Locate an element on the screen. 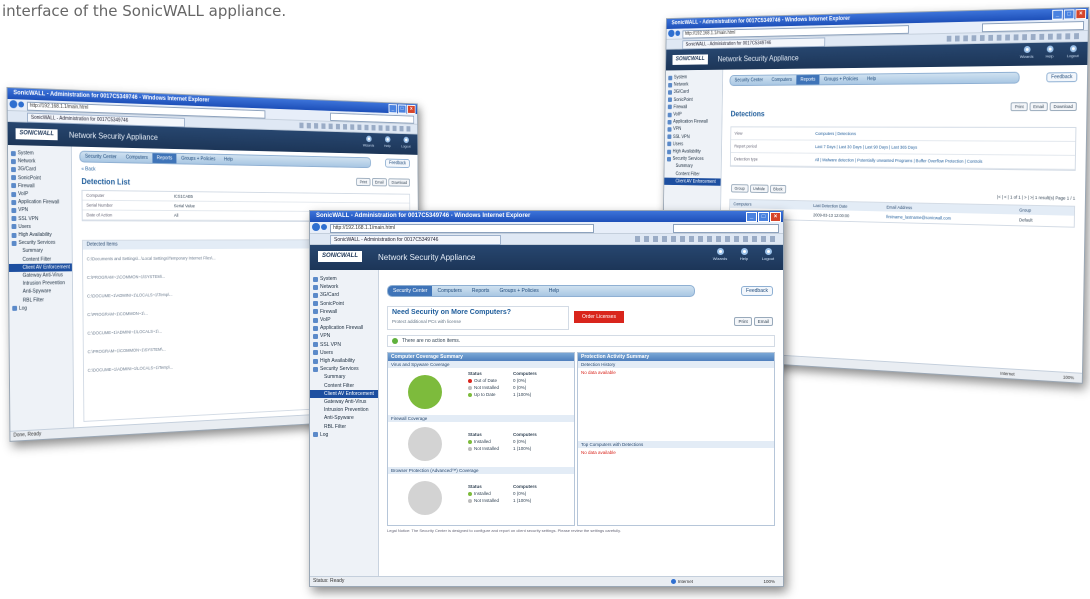  sidebar-subitem: Anti-Spyware is located at coordinates (344, 418).